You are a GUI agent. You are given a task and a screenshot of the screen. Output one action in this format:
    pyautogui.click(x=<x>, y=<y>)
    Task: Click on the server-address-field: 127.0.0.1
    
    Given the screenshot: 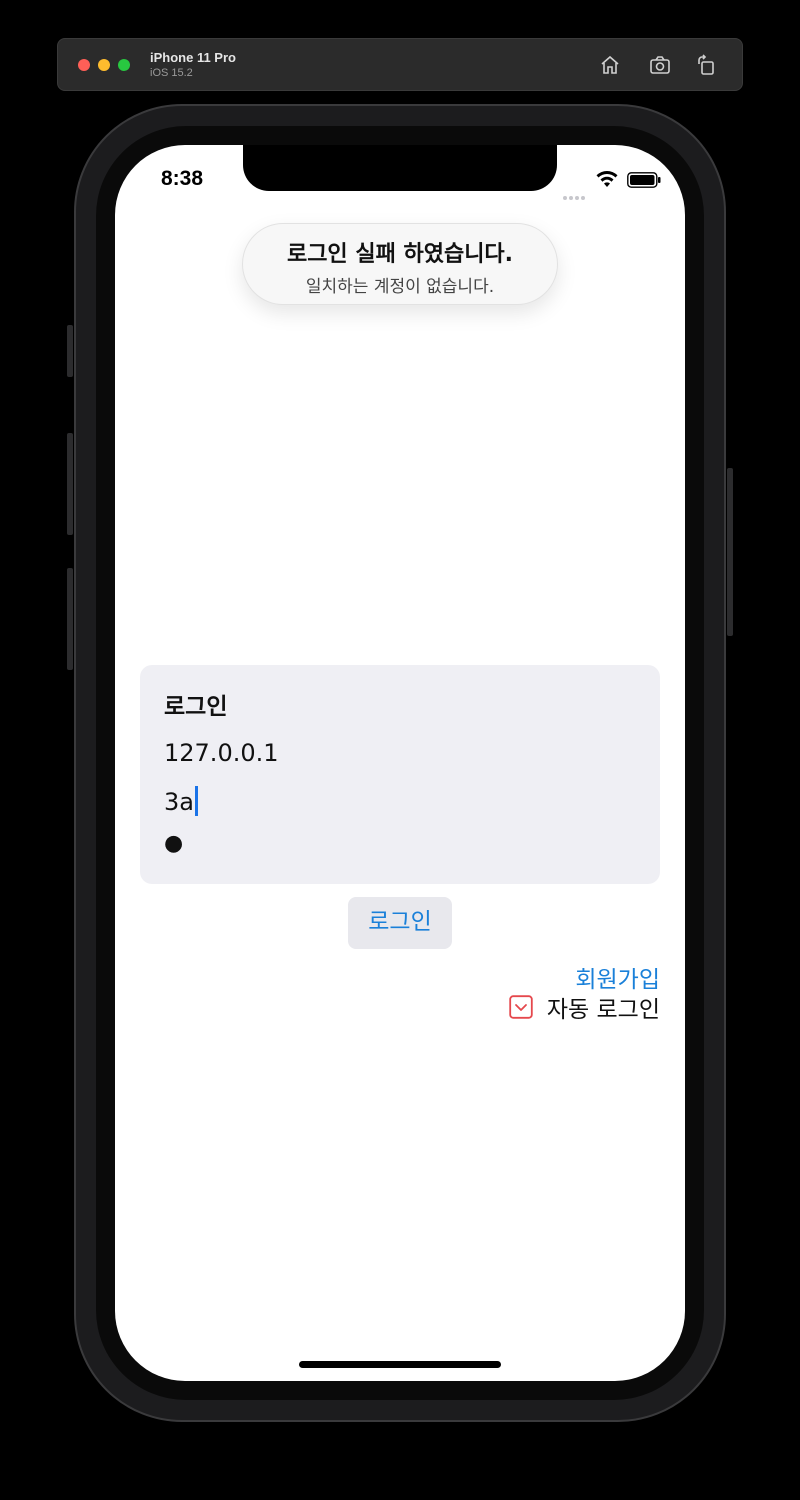 What is the action you would take?
    pyautogui.click(x=221, y=753)
    